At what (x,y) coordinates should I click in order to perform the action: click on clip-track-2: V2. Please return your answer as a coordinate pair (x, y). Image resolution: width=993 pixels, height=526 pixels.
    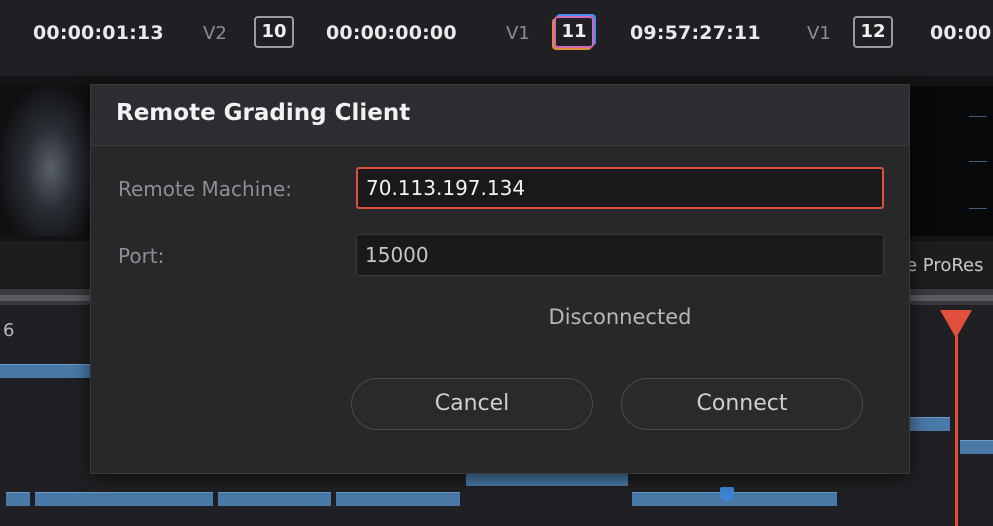
    Looking at the image, I should click on (215, 33).